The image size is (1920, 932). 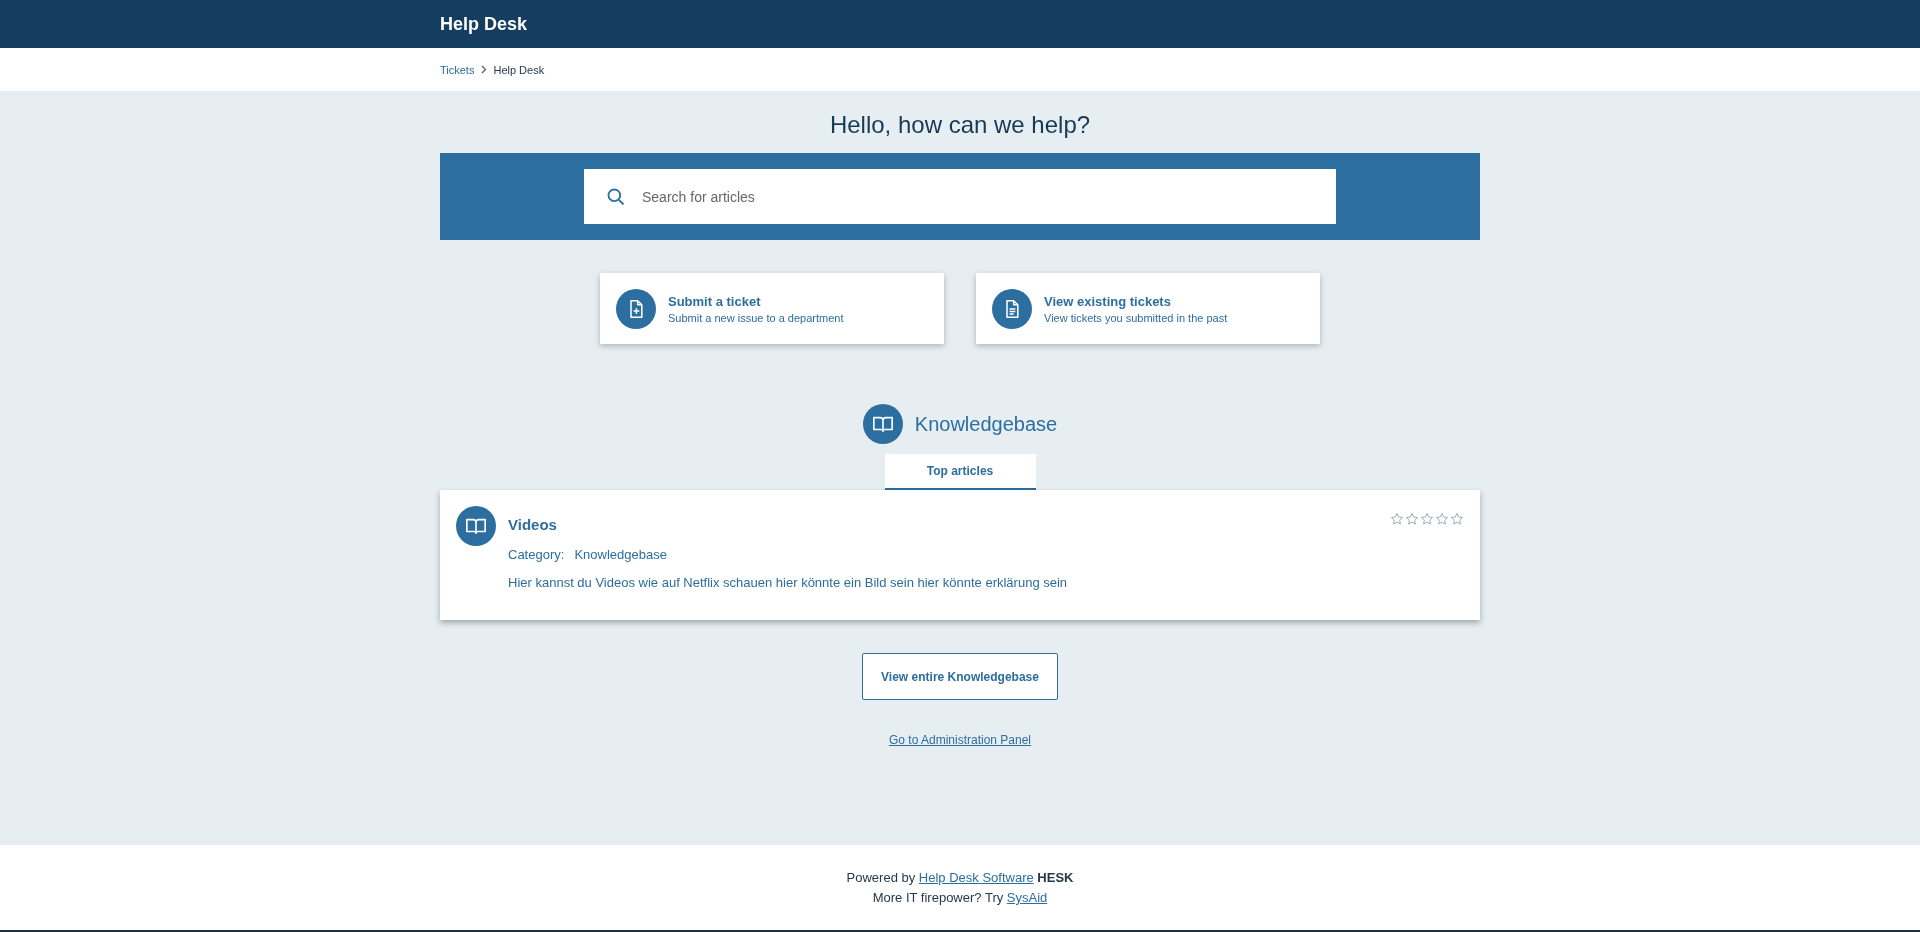 What do you see at coordinates (1027, 897) in the screenshot?
I see `footer-link: SysAid` at bounding box center [1027, 897].